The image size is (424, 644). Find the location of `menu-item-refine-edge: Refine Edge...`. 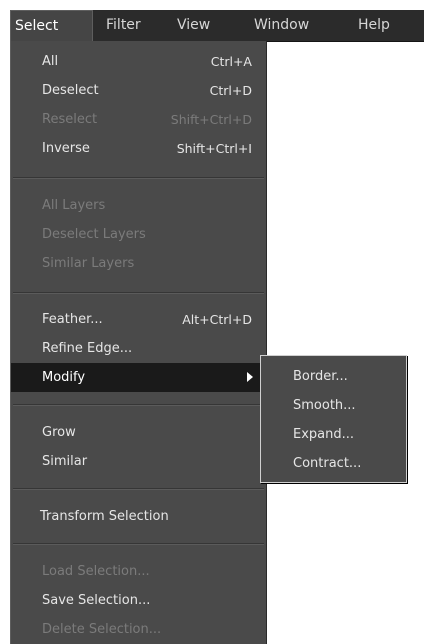

menu-item-refine-edge: Refine Edge... is located at coordinates (138, 348).